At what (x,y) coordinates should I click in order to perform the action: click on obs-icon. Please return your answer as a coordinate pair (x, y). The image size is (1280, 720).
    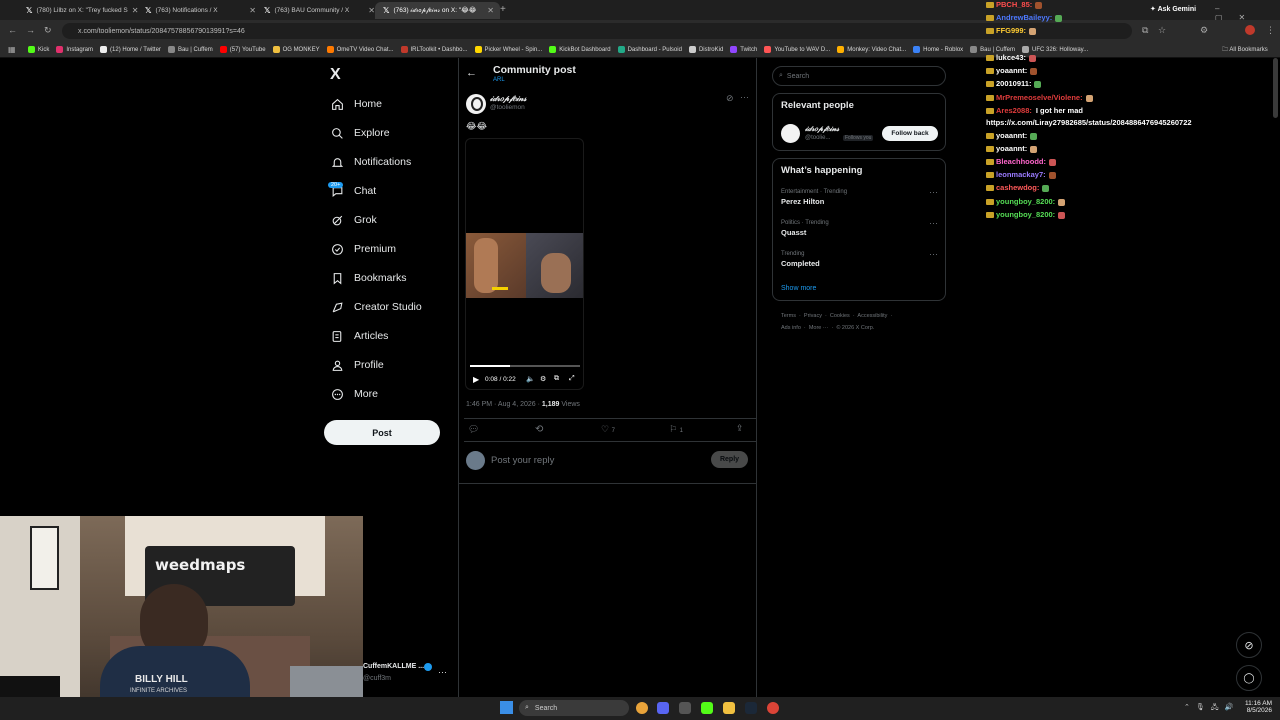
    Looking at the image, I should click on (685, 708).